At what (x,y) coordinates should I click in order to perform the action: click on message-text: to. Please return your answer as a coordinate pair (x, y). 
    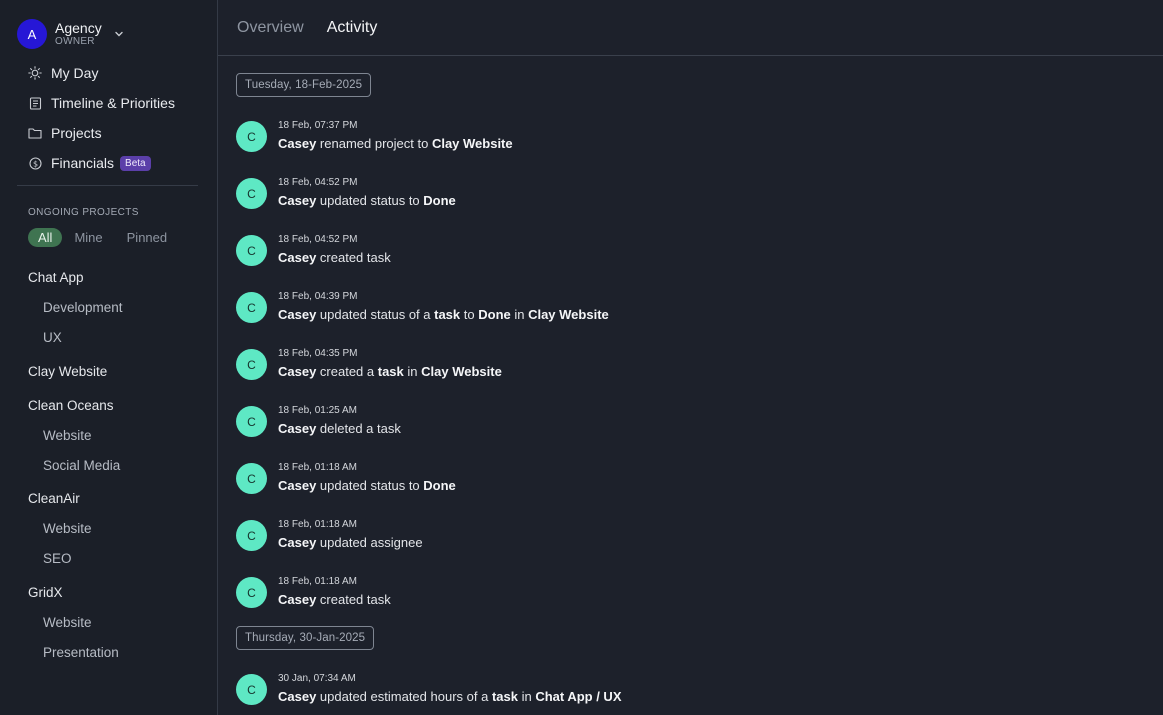
    Looking at the image, I should click on (469, 314).